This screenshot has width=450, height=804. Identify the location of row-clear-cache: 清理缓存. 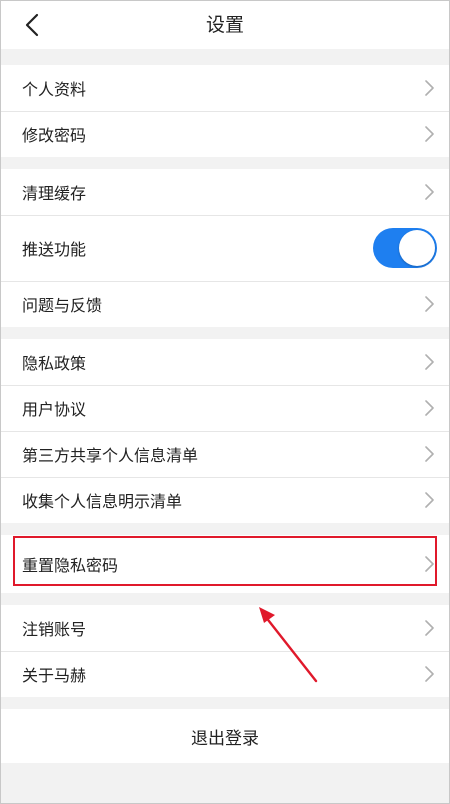
(225, 192).